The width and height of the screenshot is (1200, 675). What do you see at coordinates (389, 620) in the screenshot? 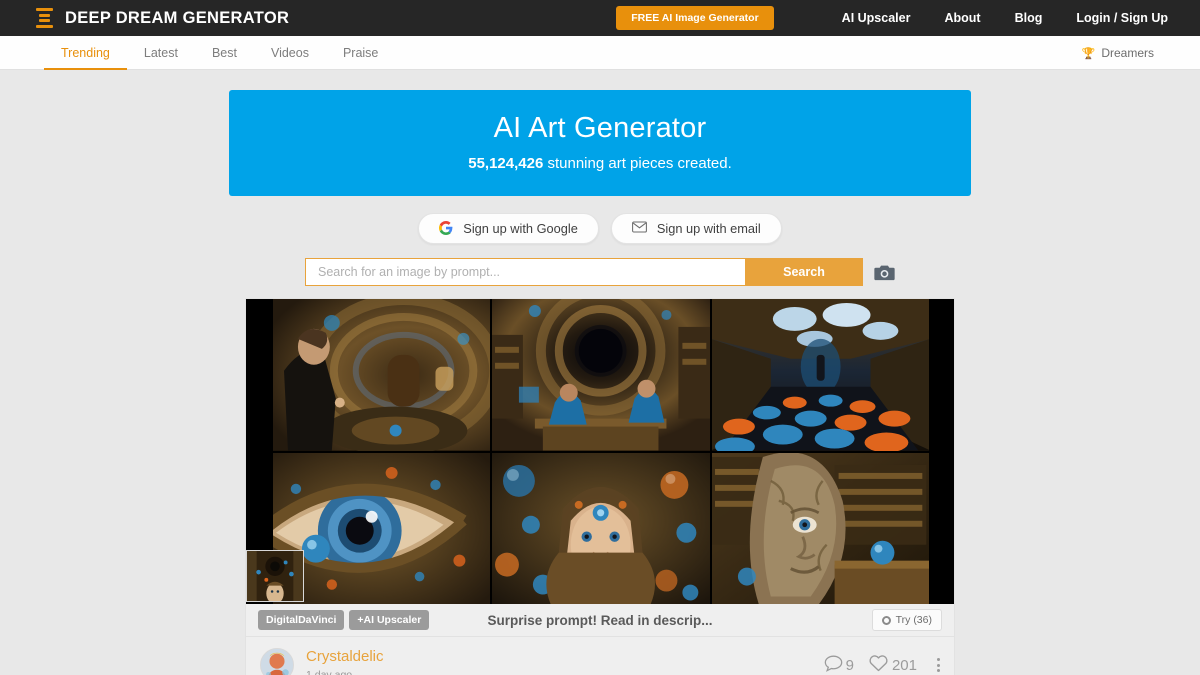
I see `tag-upscaler: +AI Upscaler` at bounding box center [389, 620].